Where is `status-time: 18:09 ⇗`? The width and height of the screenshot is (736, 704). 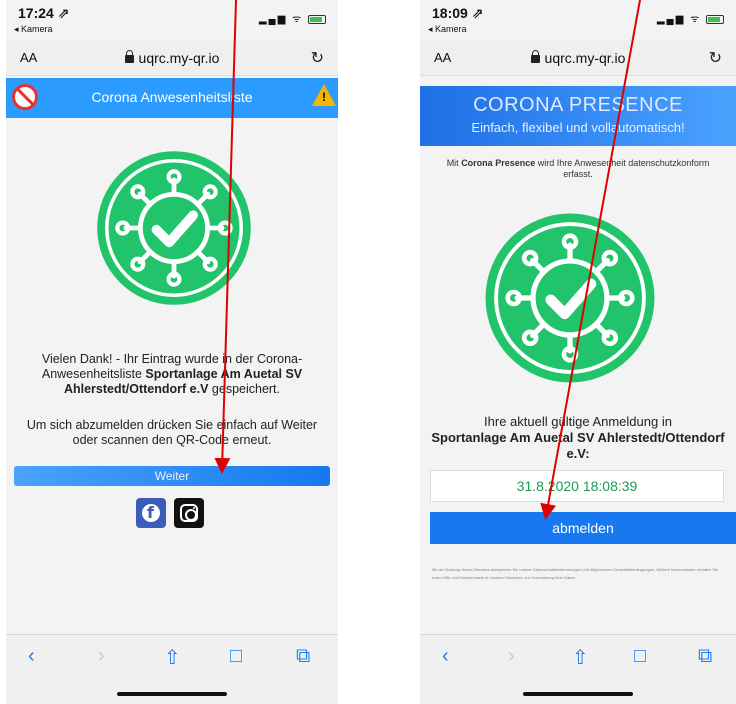 status-time: 18:09 ⇗ is located at coordinates (458, 13).